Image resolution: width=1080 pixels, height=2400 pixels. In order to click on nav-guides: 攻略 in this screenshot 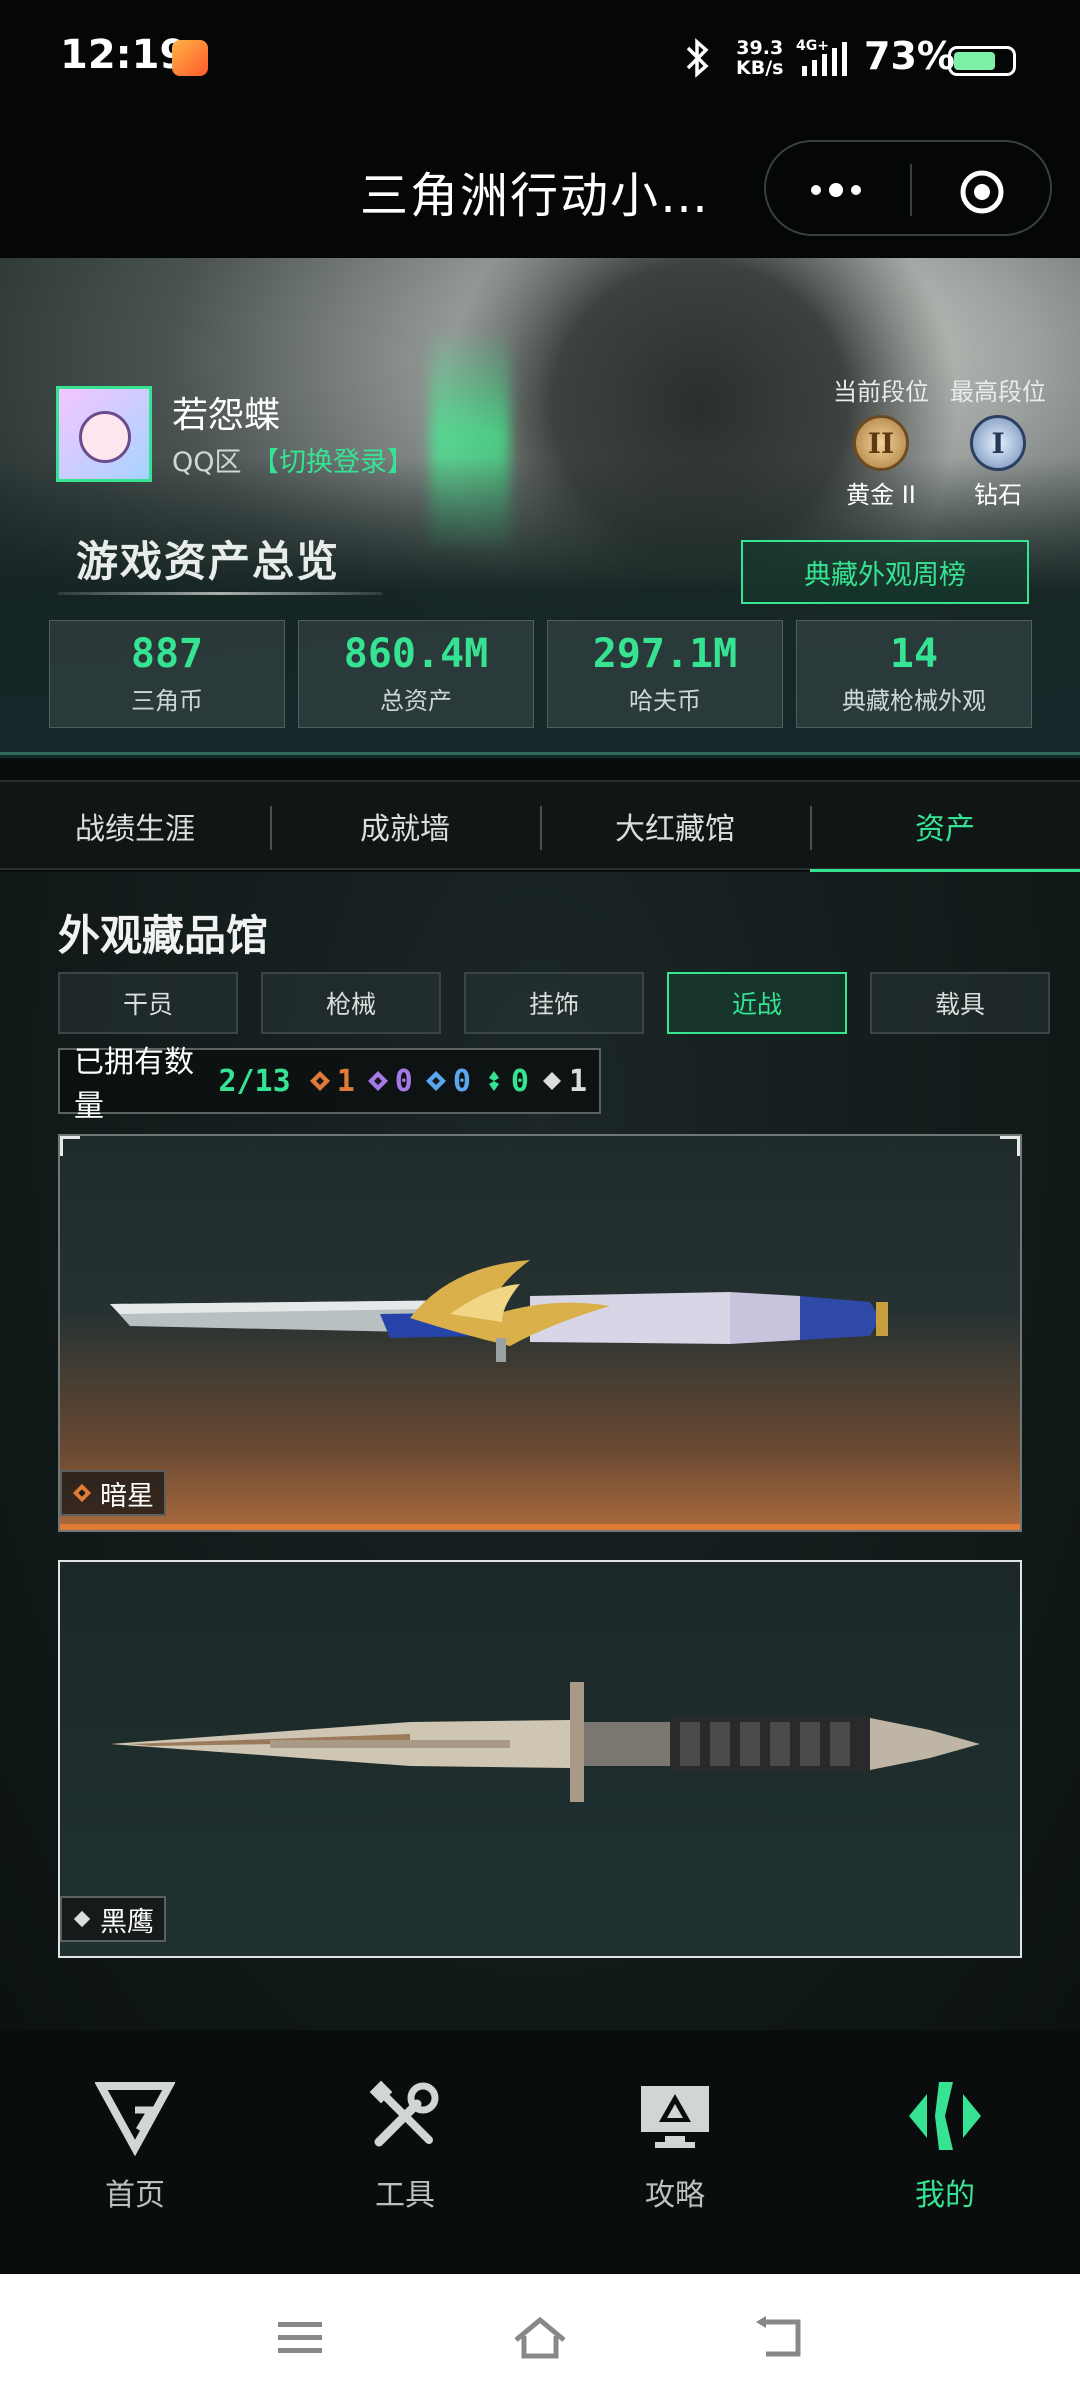, I will do `click(675, 2145)`.